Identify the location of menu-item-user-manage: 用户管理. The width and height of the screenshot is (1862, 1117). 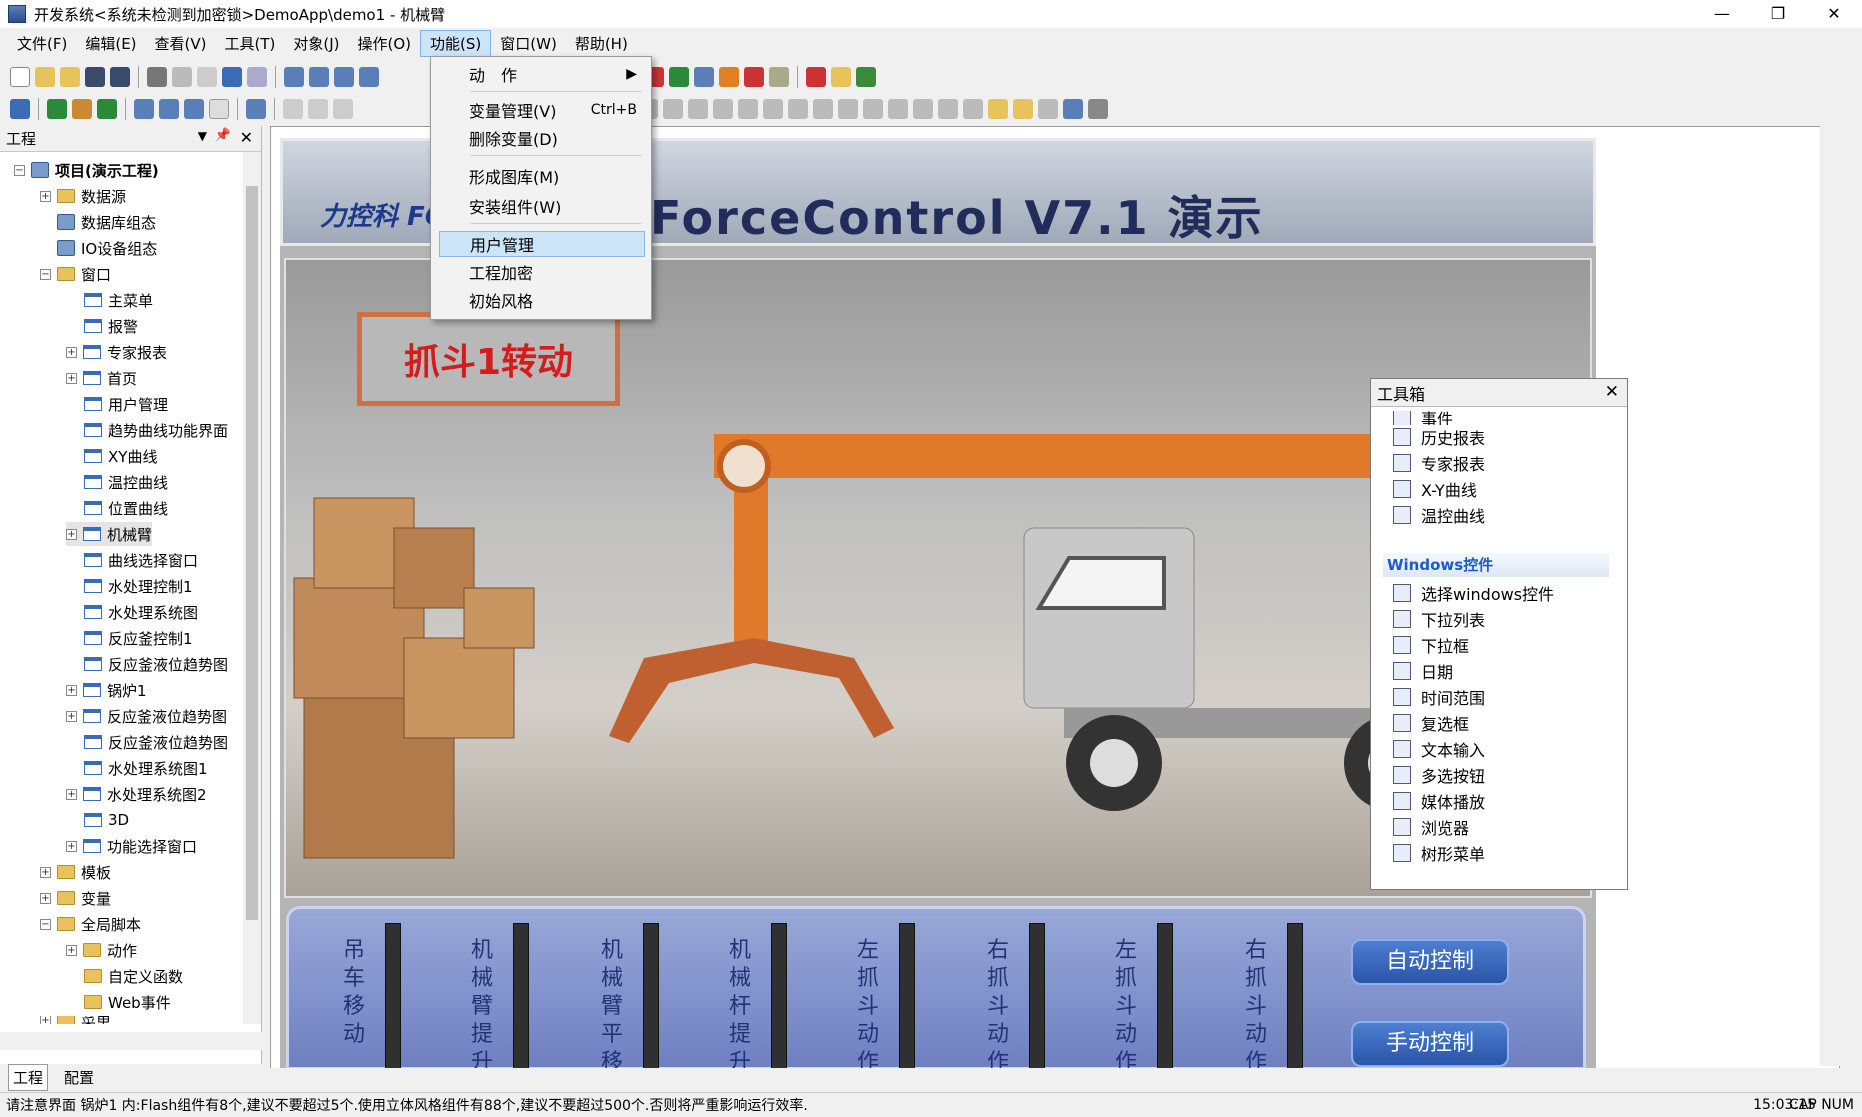
(542, 244).